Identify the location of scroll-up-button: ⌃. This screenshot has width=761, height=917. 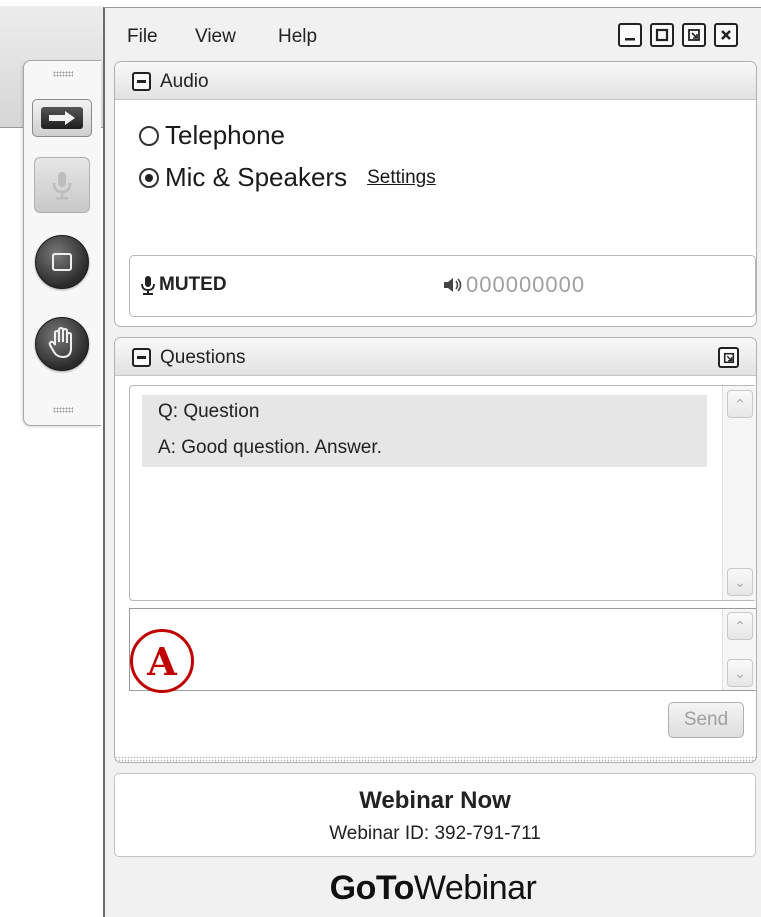
(740, 404).